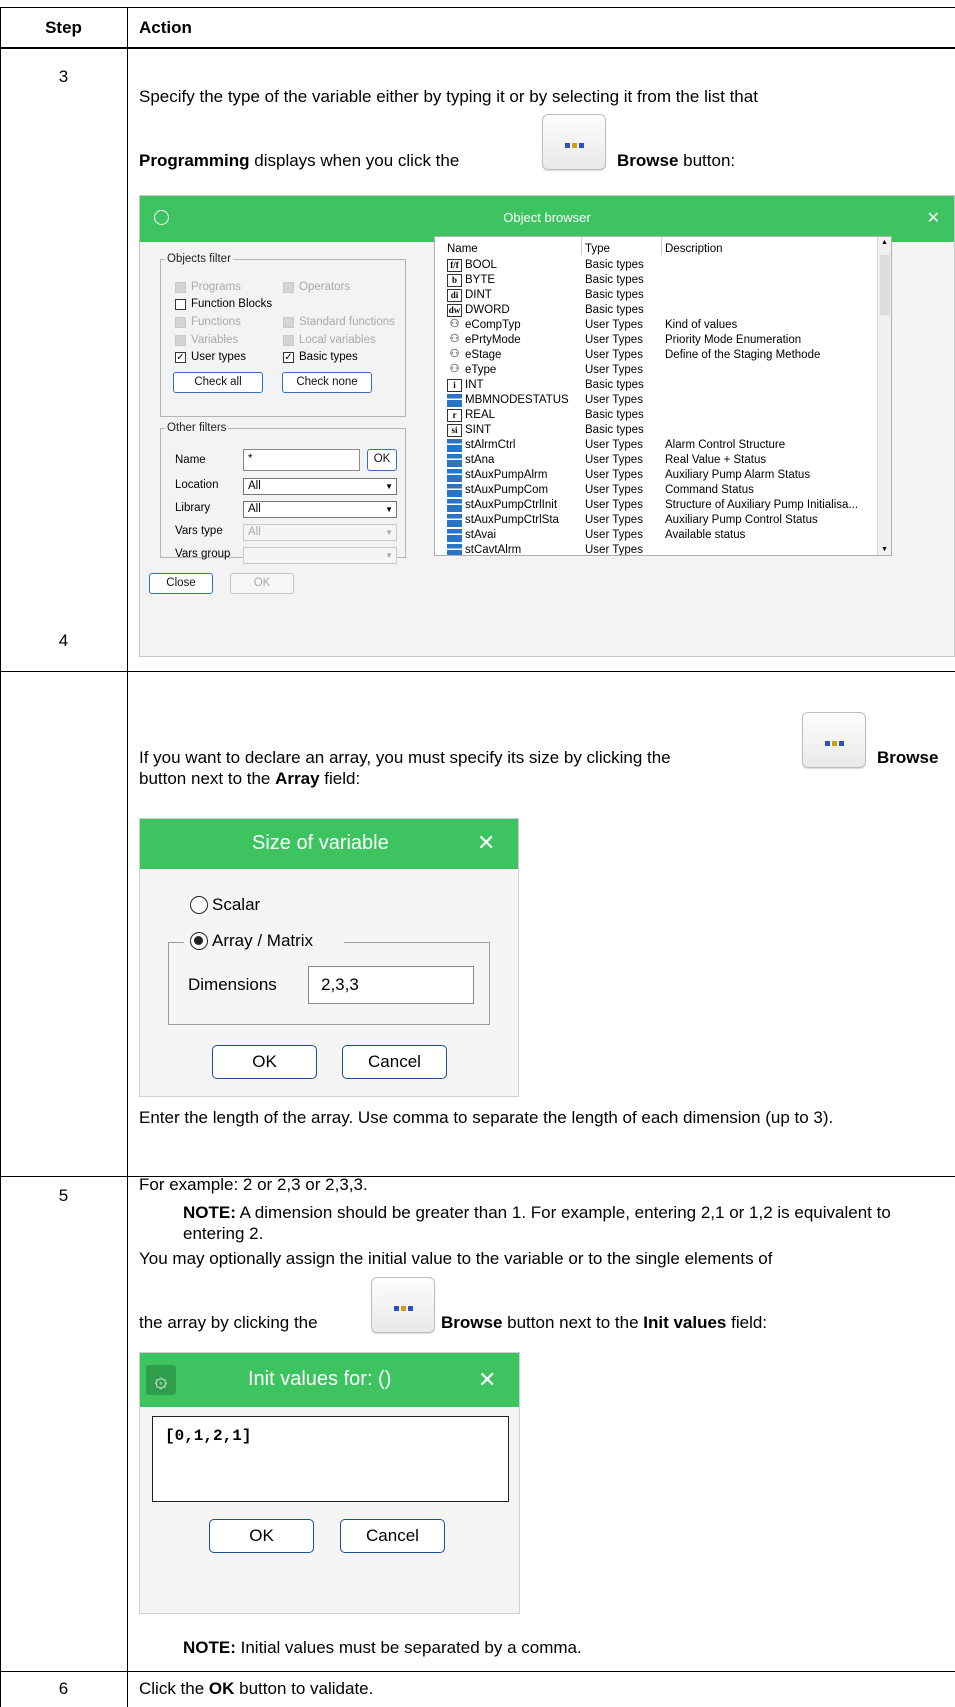  What do you see at coordinates (354, 160) in the screenshot?
I see `step3-line2-mid: displays when you click the` at bounding box center [354, 160].